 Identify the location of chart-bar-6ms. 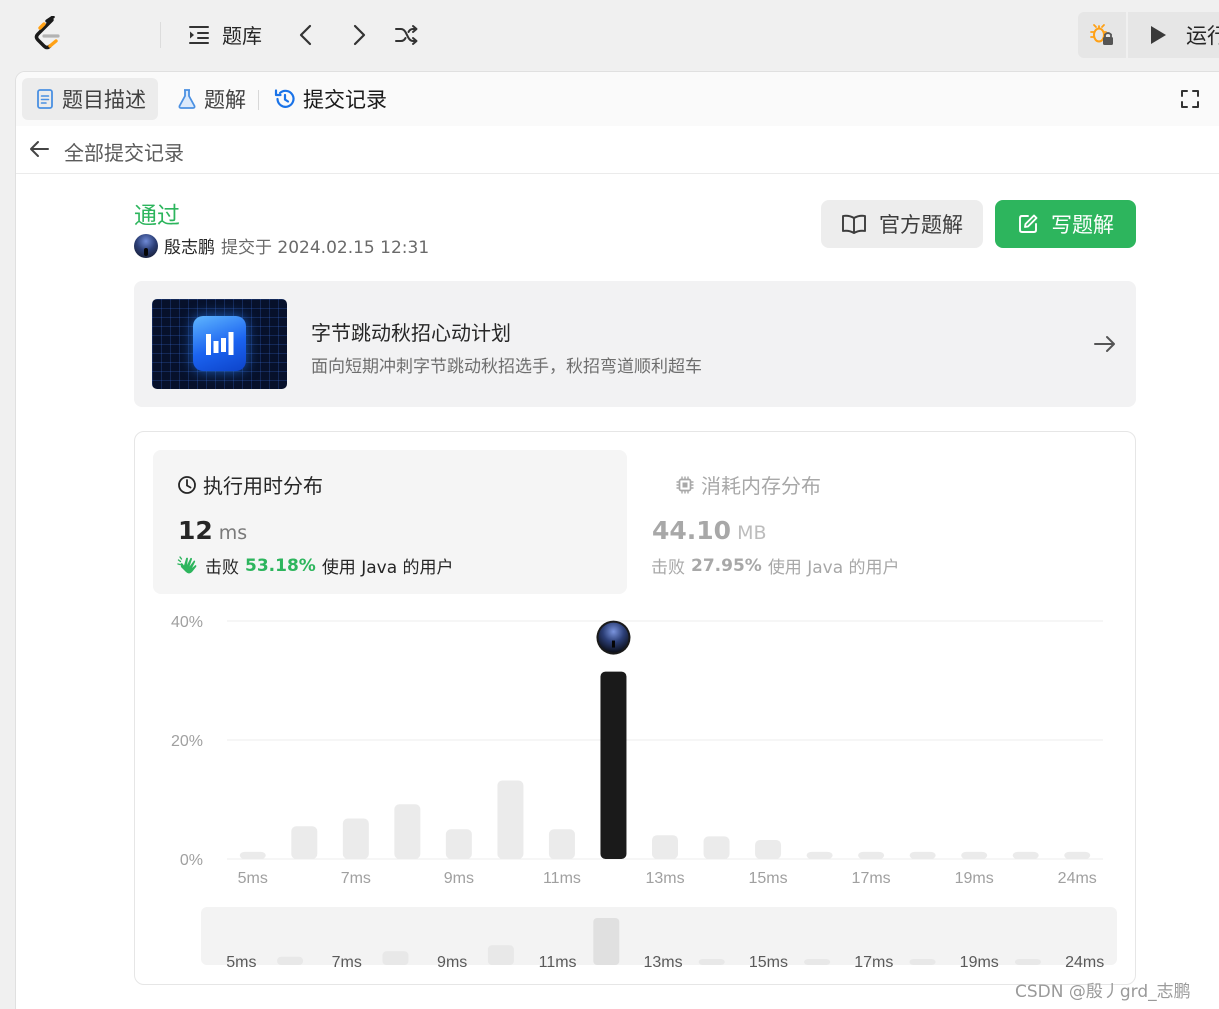
(304, 842).